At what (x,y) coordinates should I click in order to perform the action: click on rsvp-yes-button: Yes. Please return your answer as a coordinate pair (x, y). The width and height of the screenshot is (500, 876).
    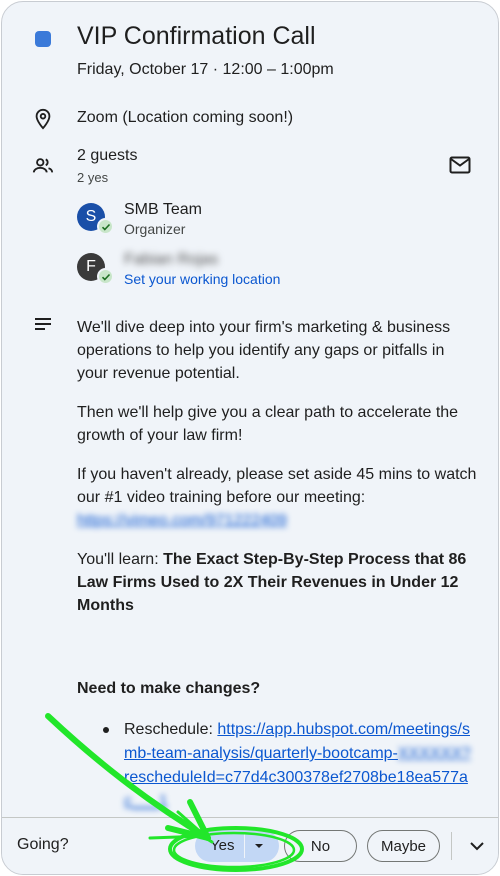
    Looking at the image, I should click on (237, 846).